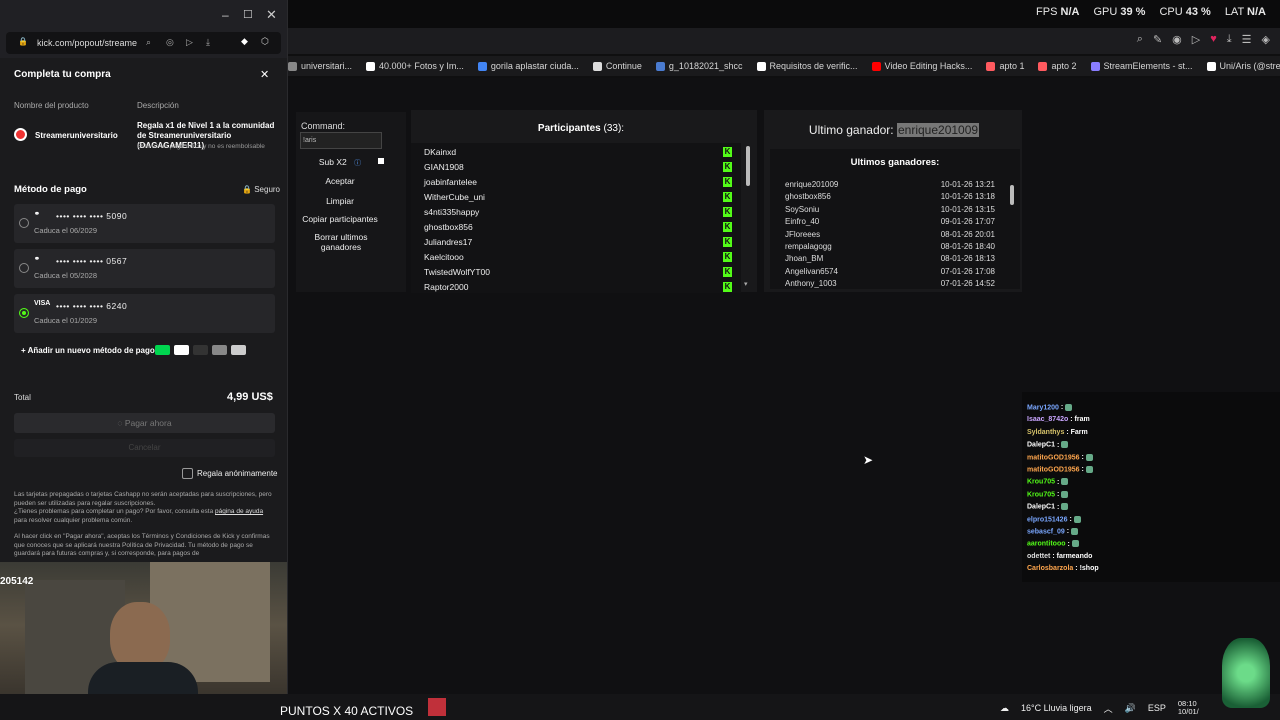  I want to click on cancel-button: Cancelar, so click(144, 448).